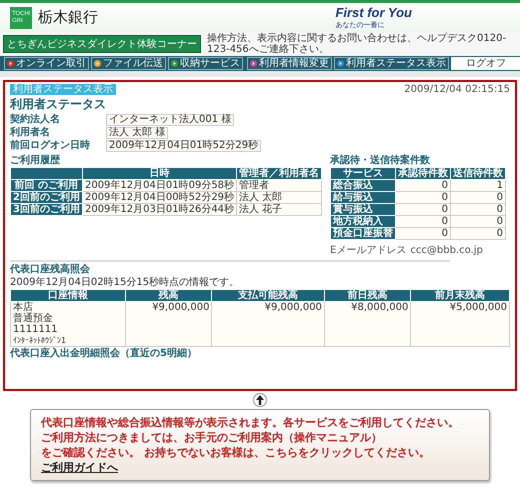  Describe the element at coordinates (46, 186) in the screenshot. I see `row-header: 前回 のご利用` at that location.